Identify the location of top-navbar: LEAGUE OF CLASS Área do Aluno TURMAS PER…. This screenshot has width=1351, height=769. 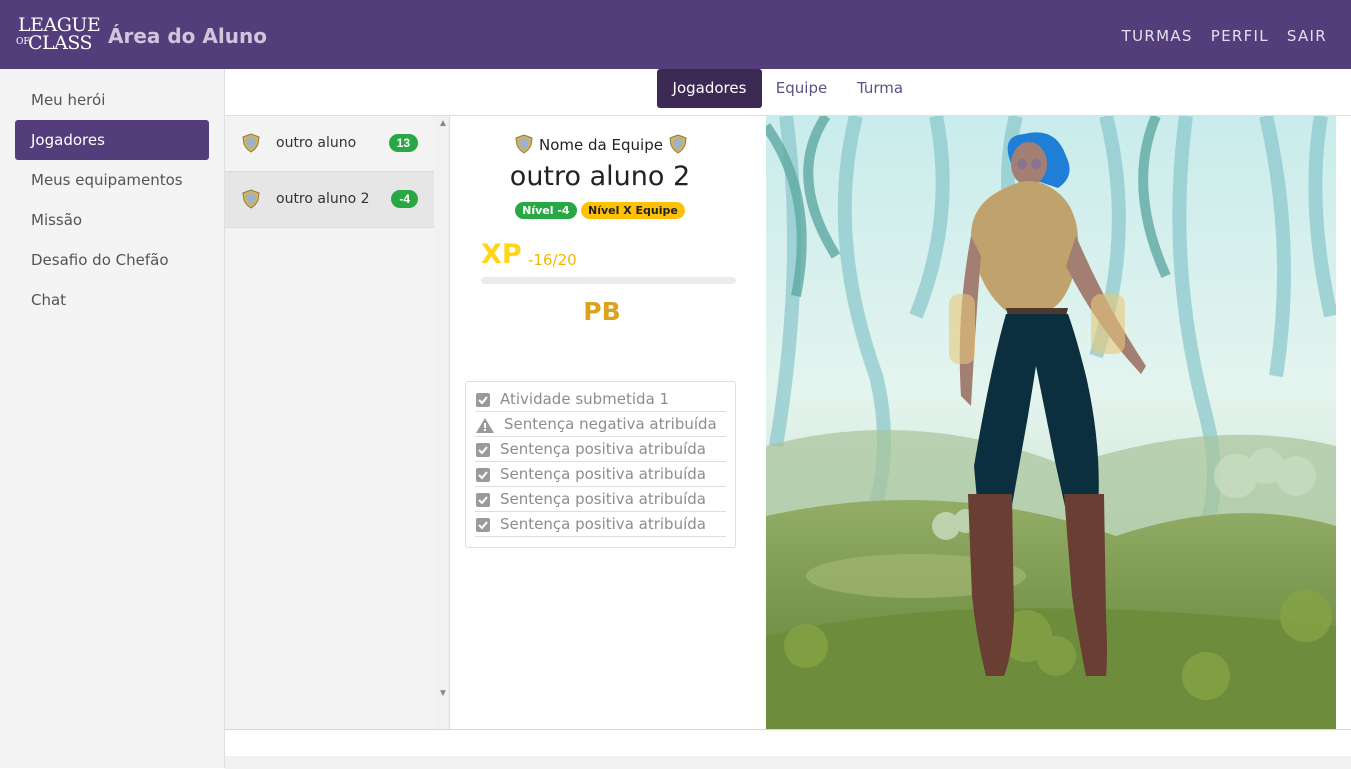
(675, 34).